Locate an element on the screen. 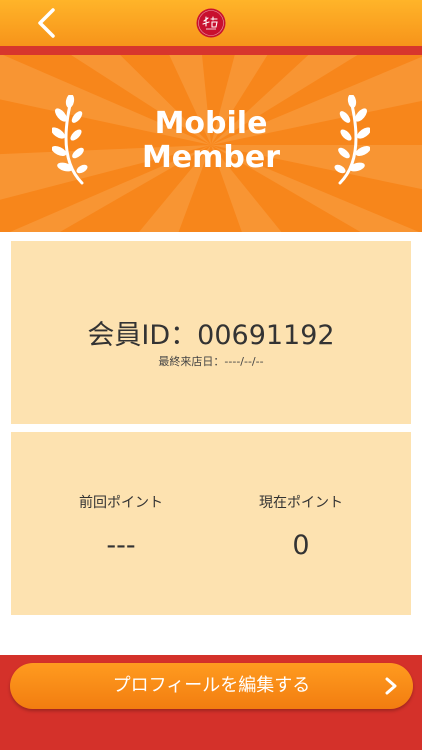  previous-points: 前回ポイント --- is located at coordinates (121, 526).